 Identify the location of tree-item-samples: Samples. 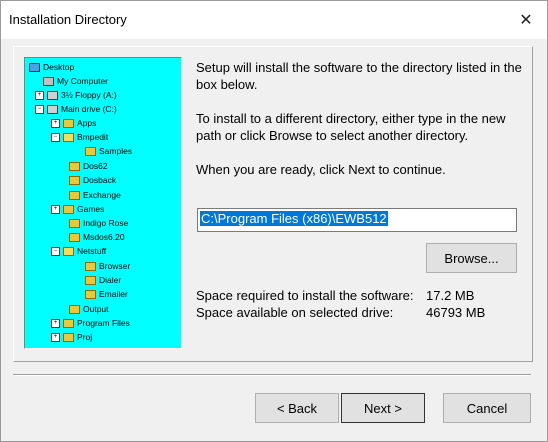
(108, 151).